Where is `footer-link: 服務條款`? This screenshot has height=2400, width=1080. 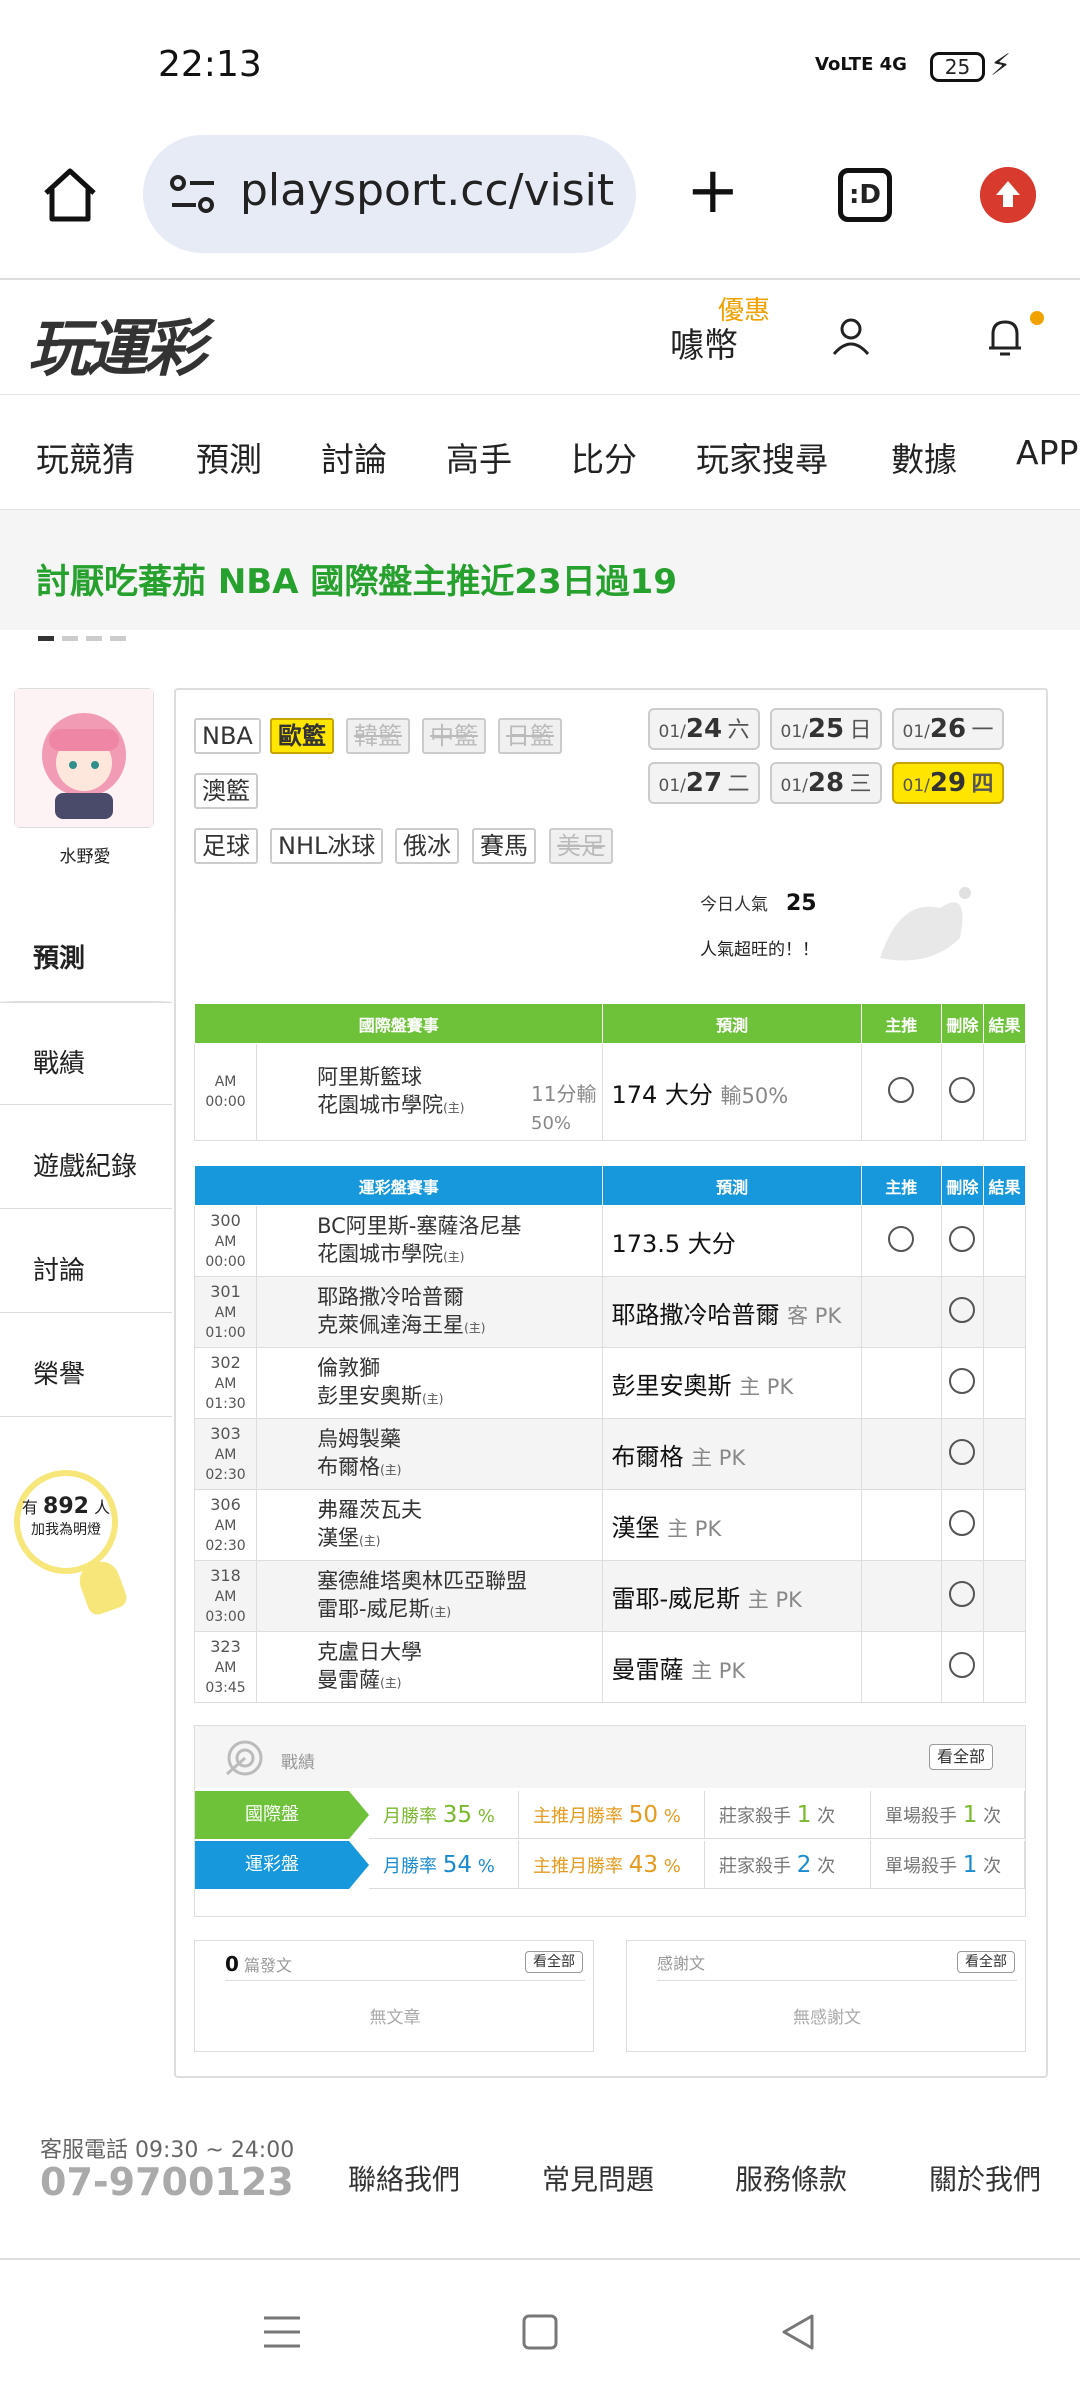
footer-link: 服務條款 is located at coordinates (791, 2178).